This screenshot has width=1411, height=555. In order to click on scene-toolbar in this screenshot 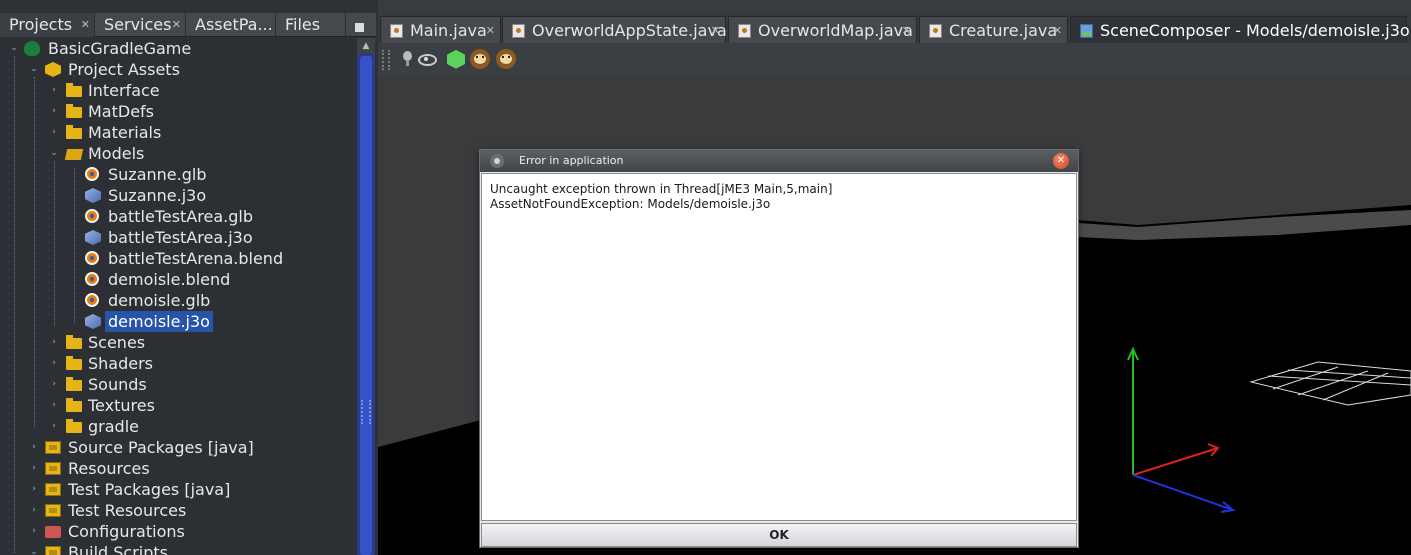, I will do `click(894, 59)`.